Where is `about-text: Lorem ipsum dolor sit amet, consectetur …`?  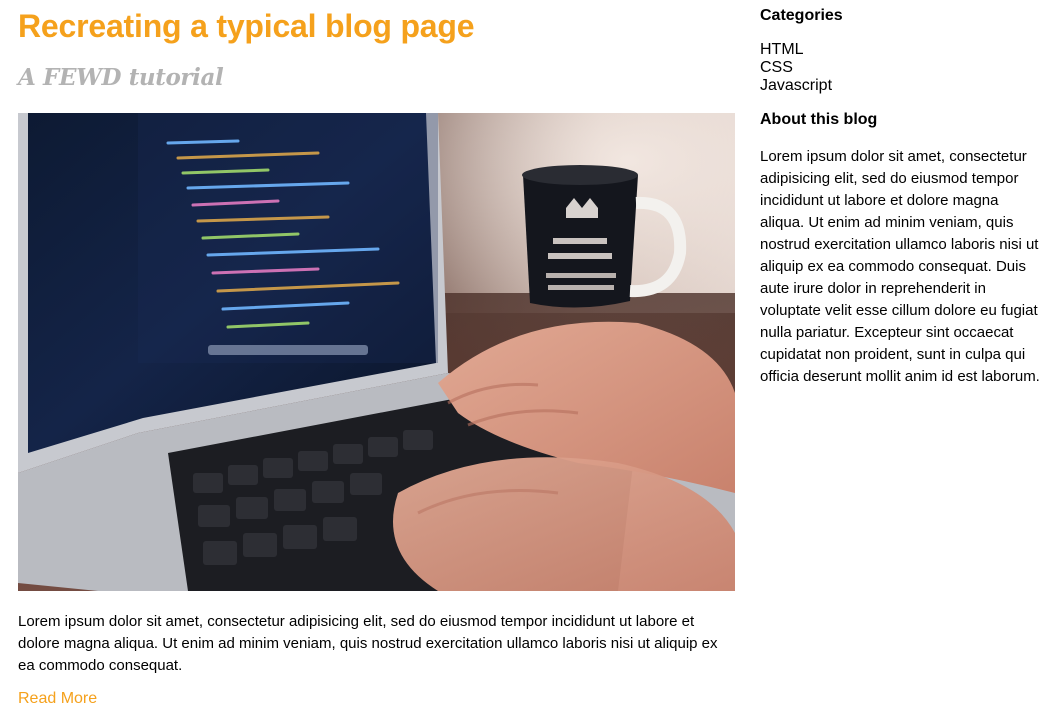 about-text: Lorem ipsum dolor sit amet, consectetur … is located at coordinates (900, 266).